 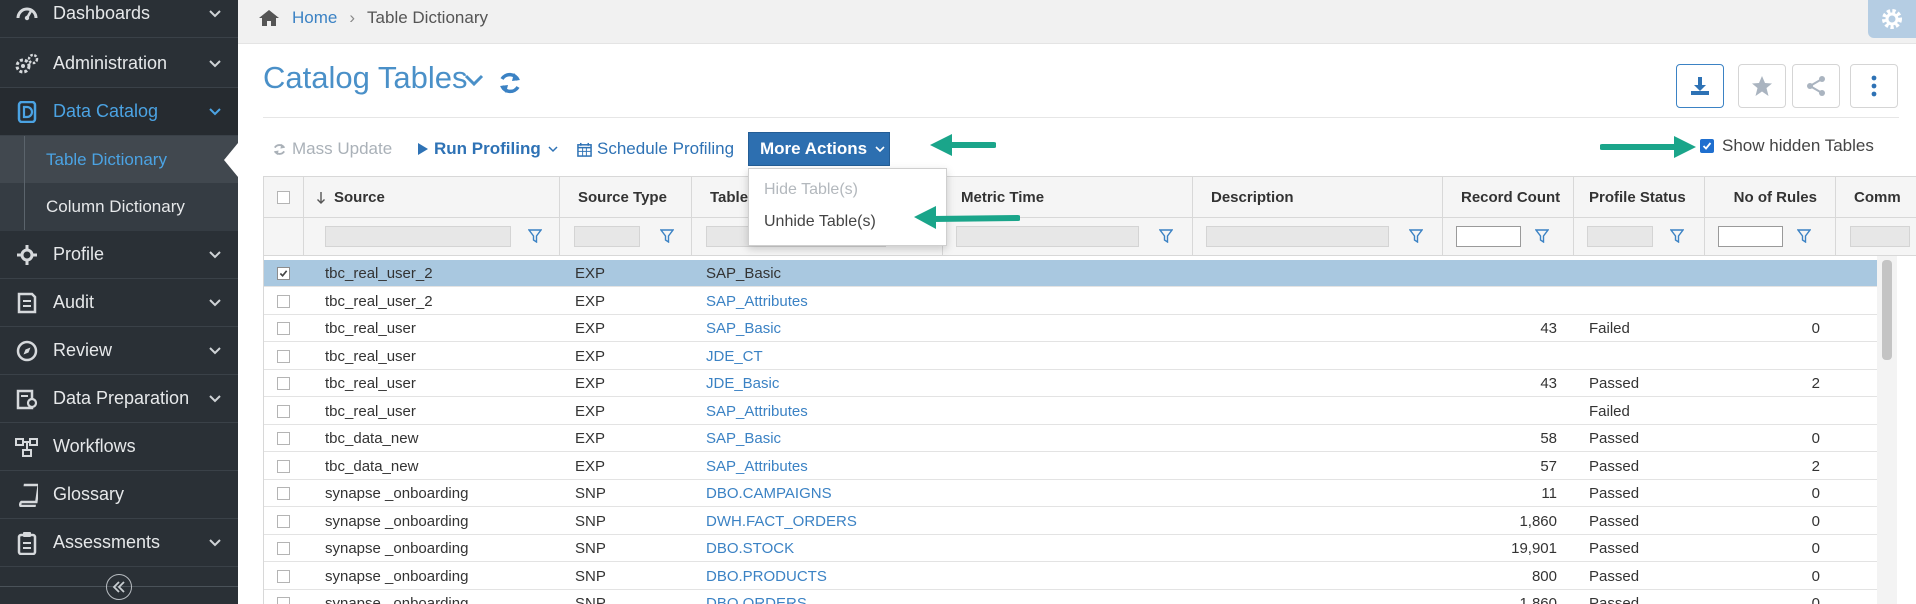 I want to click on description-filter-input, so click(x=1297, y=236).